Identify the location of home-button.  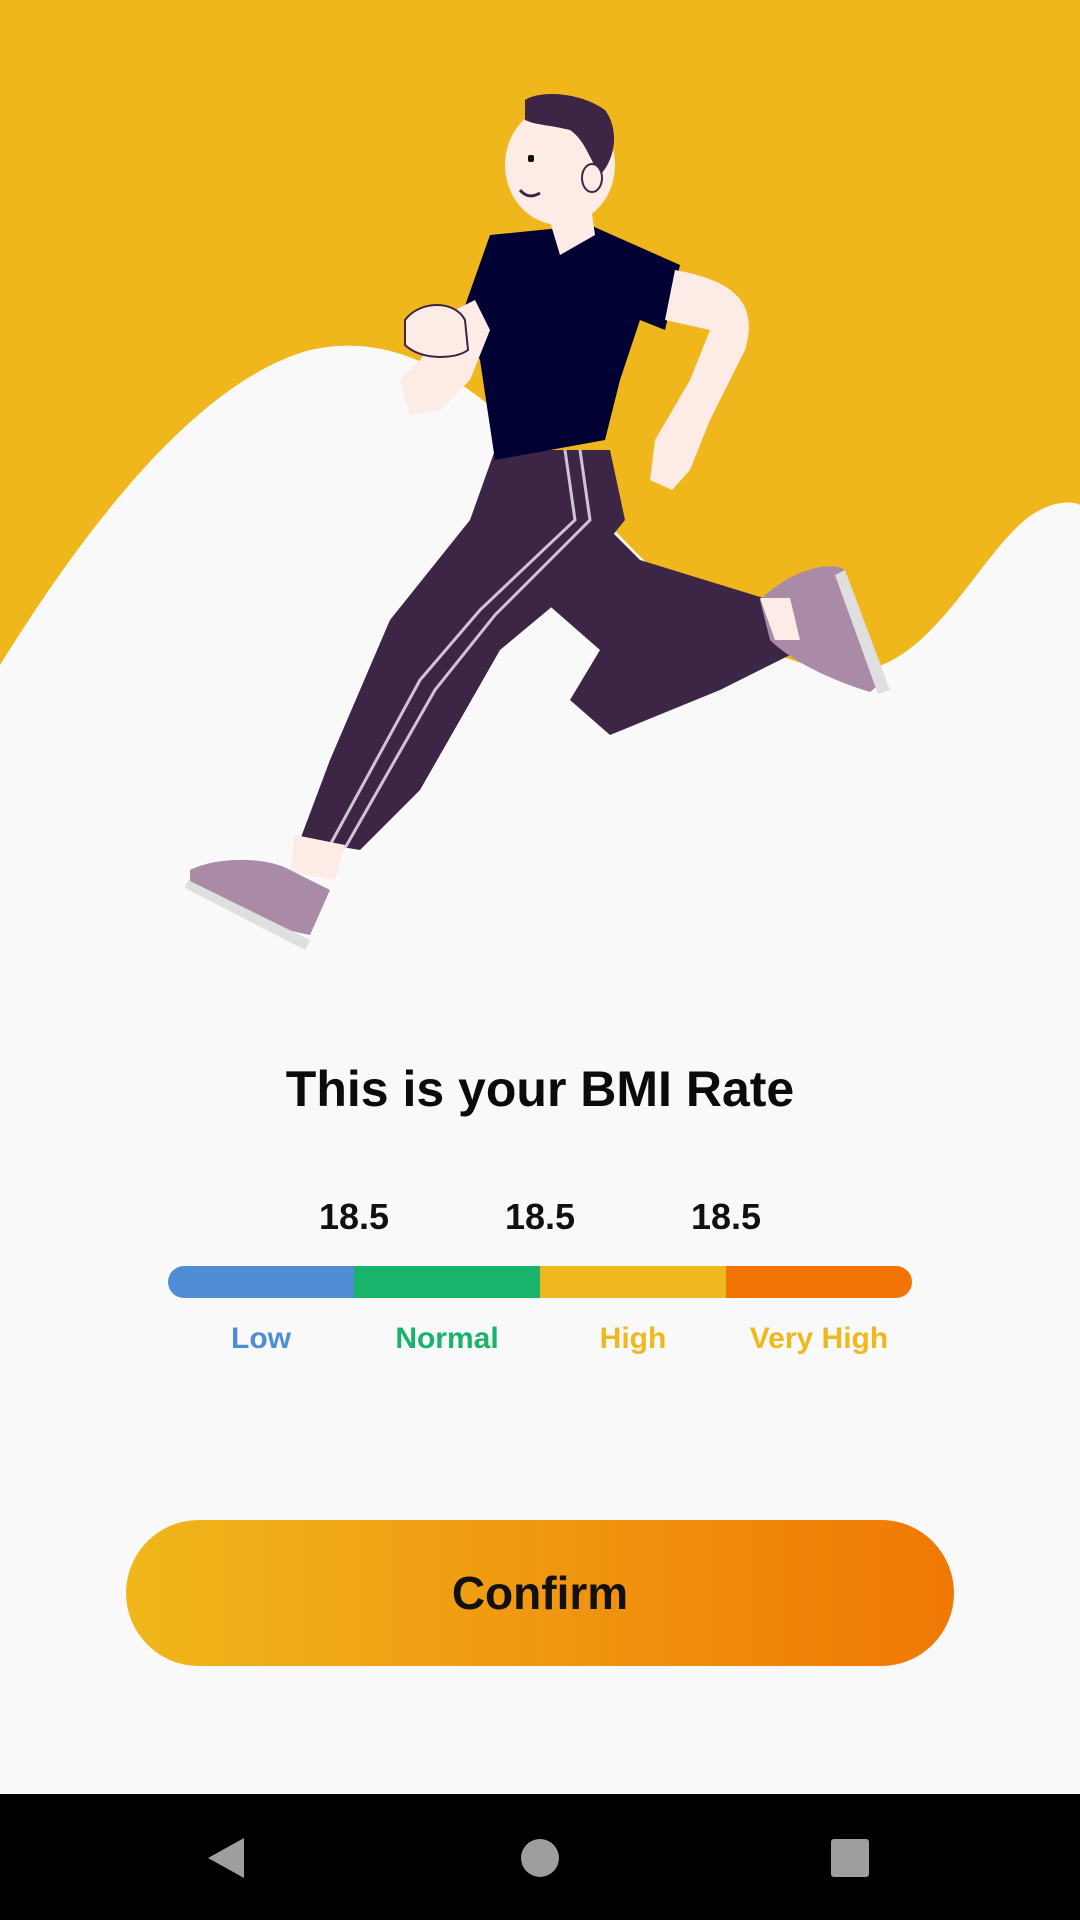
(540, 1858).